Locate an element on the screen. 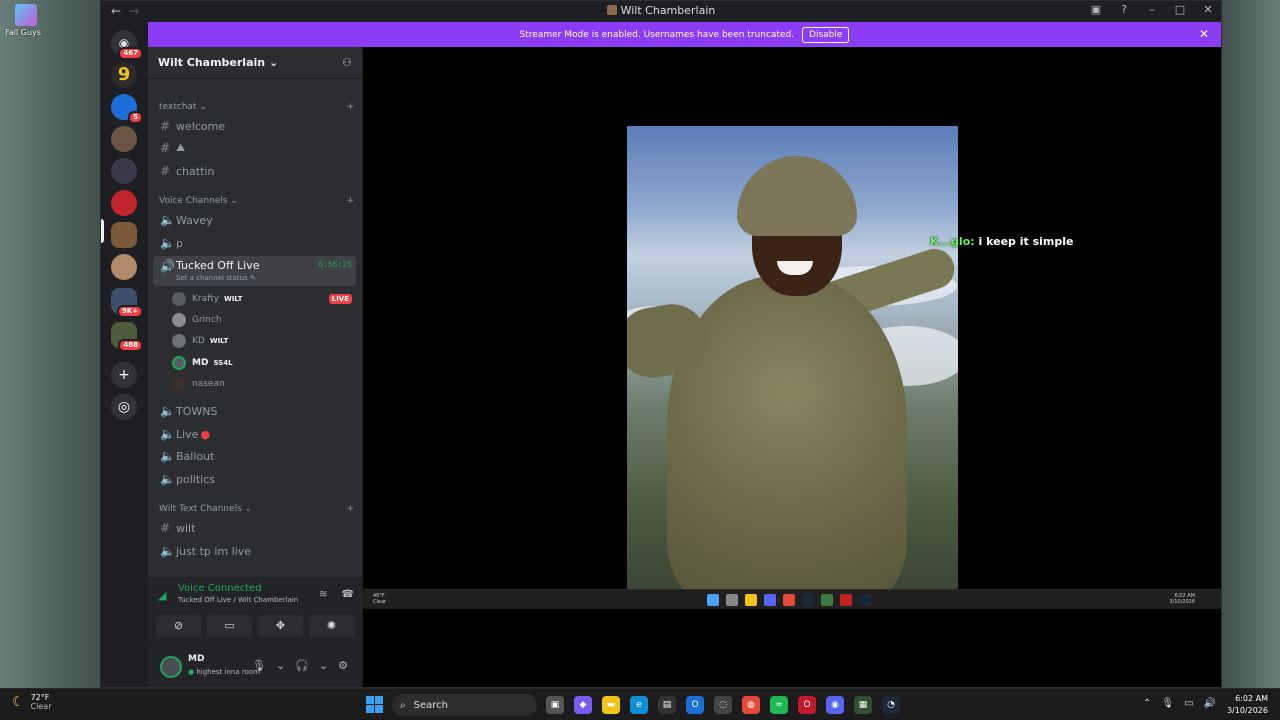 The image size is (1280, 720). voice-user: Grinch is located at coordinates (263, 320).